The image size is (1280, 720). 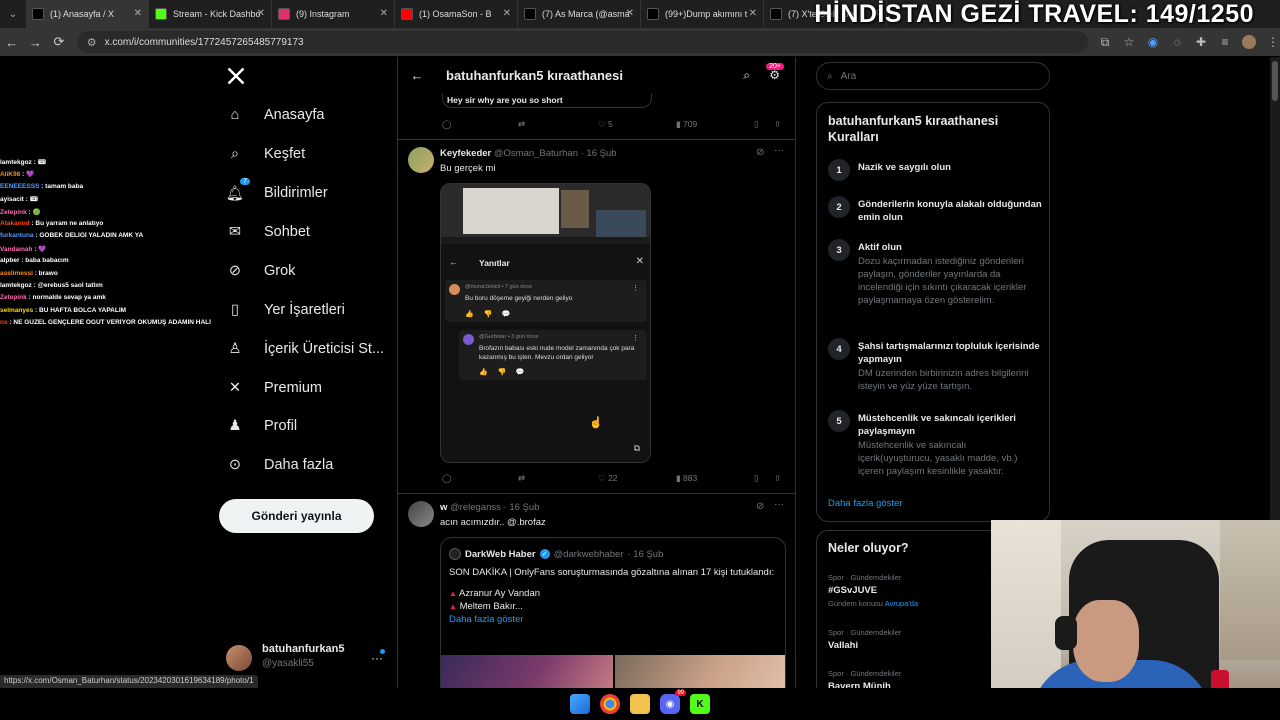 What do you see at coordinates (839, 421) in the screenshot?
I see `rule-number: 5` at bounding box center [839, 421].